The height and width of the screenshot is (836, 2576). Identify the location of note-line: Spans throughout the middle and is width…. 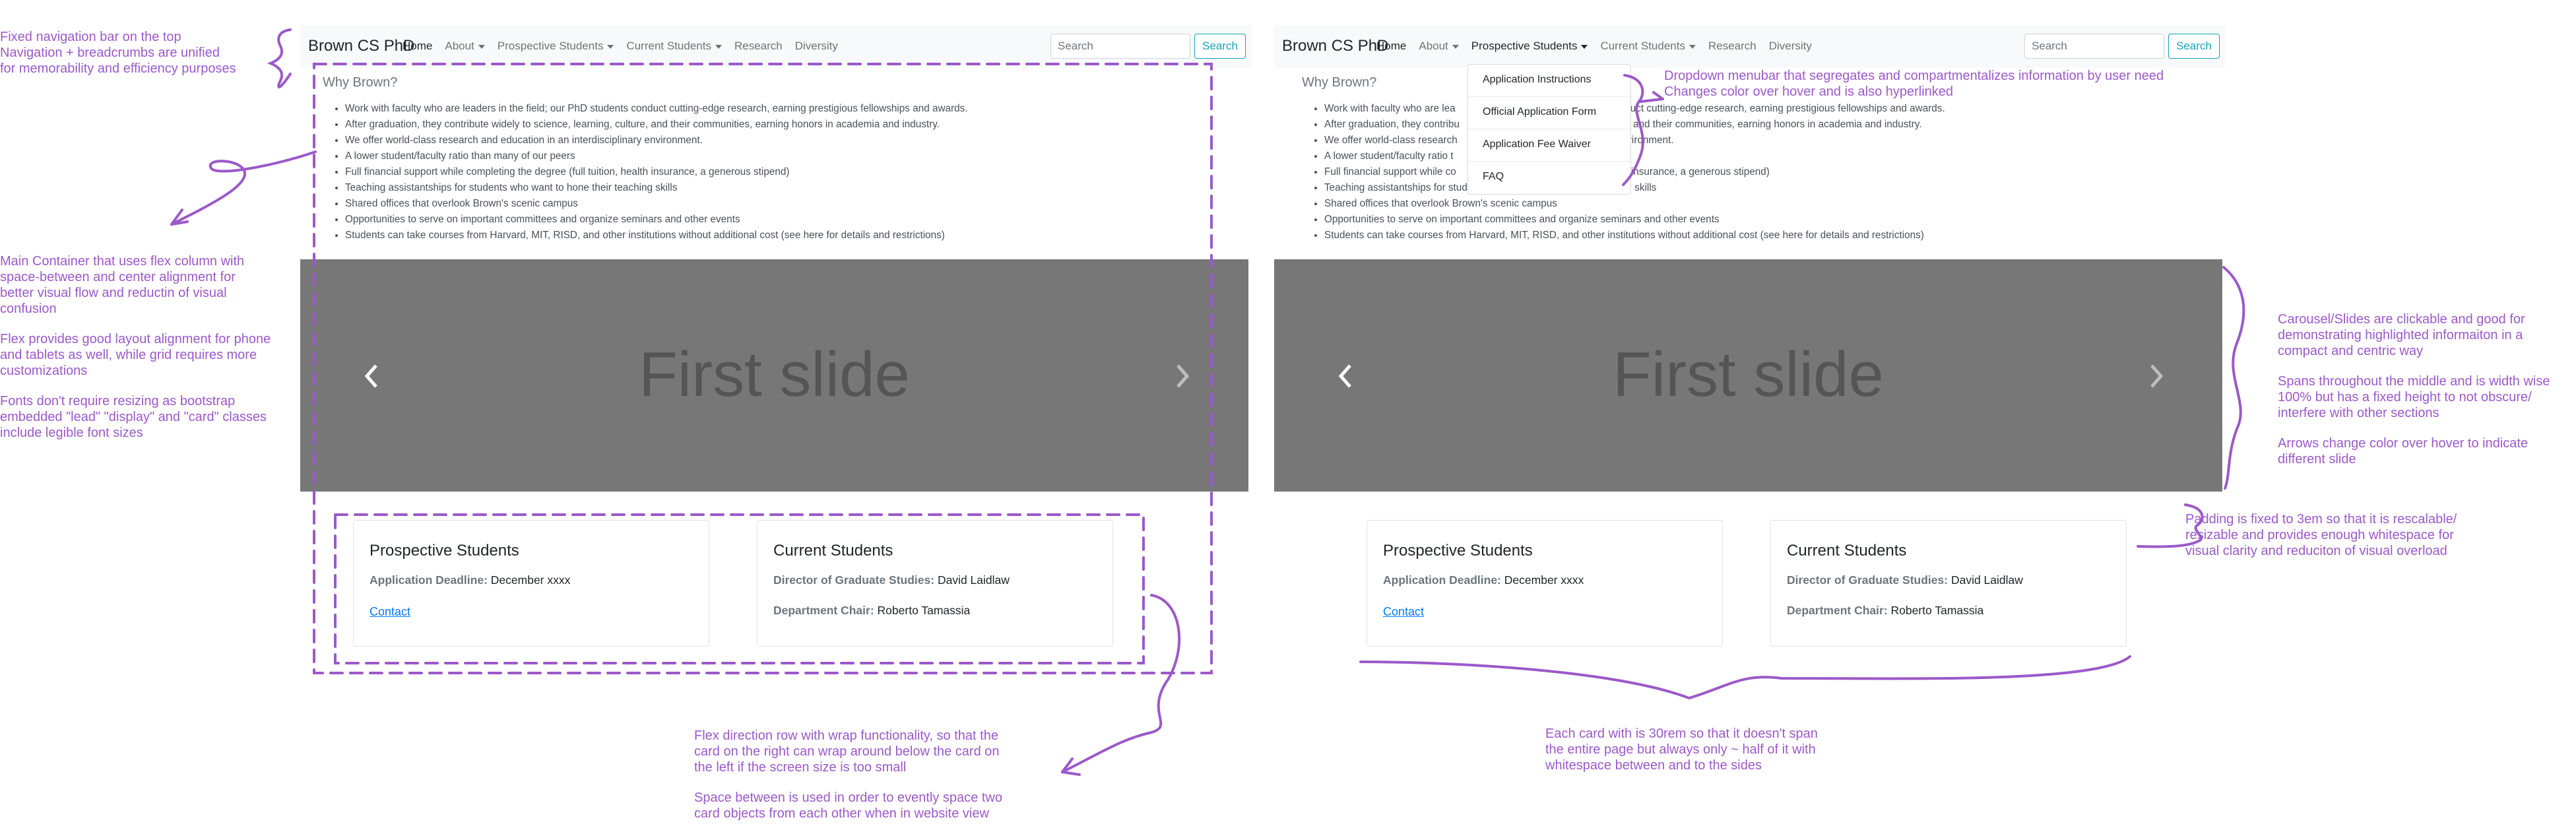
(2414, 381).